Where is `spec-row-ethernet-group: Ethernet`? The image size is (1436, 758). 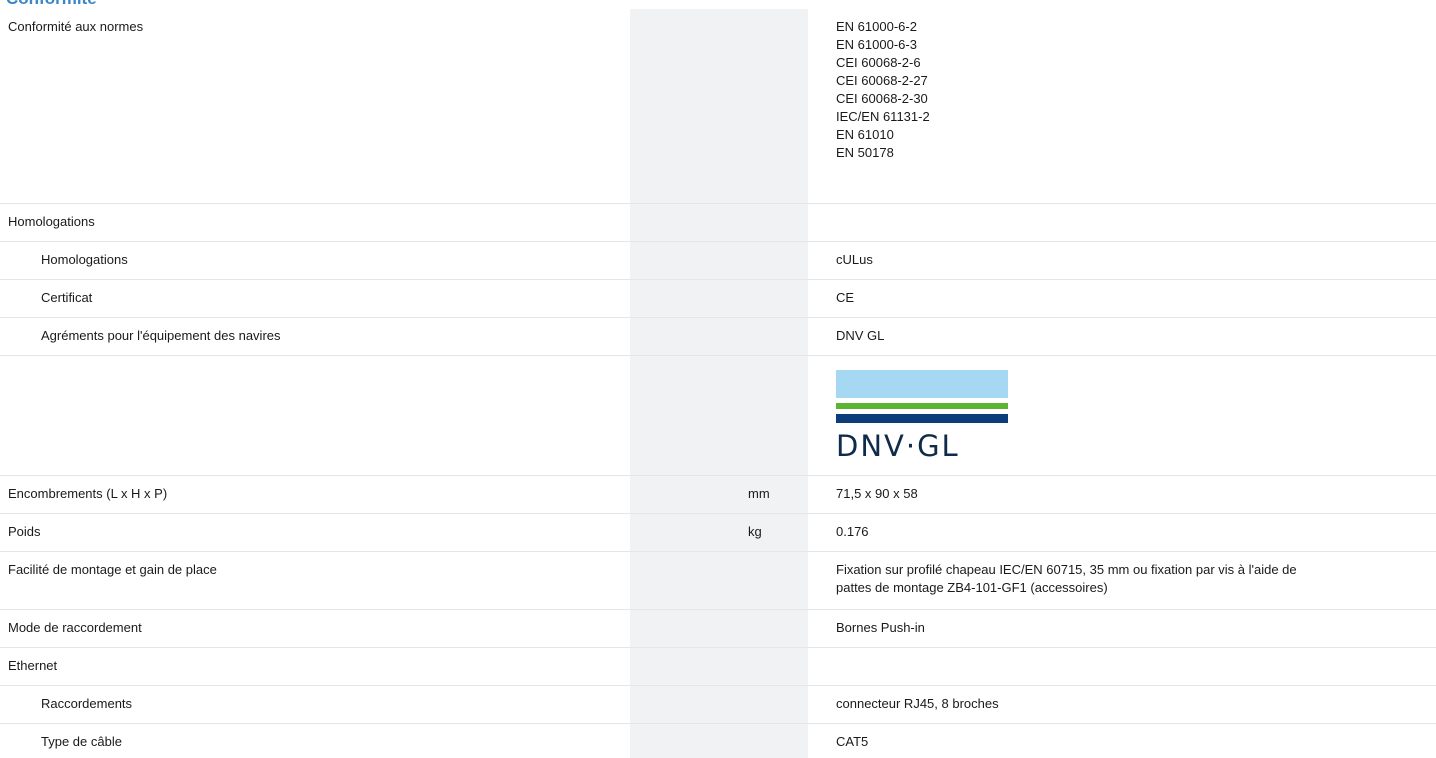
spec-row-ethernet-group: Ethernet is located at coordinates (718, 667).